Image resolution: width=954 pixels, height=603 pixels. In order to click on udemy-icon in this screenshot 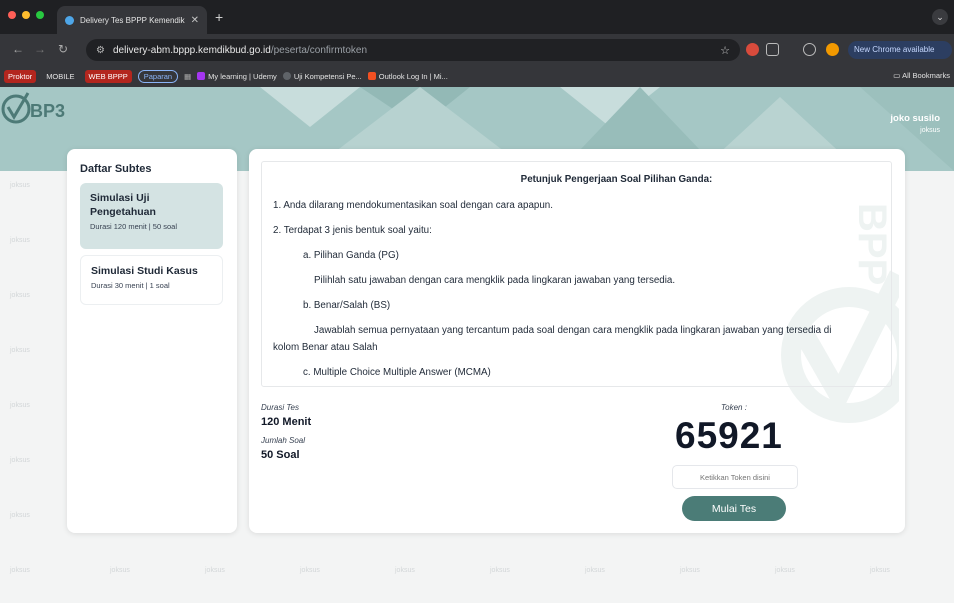, I will do `click(201, 75)`.